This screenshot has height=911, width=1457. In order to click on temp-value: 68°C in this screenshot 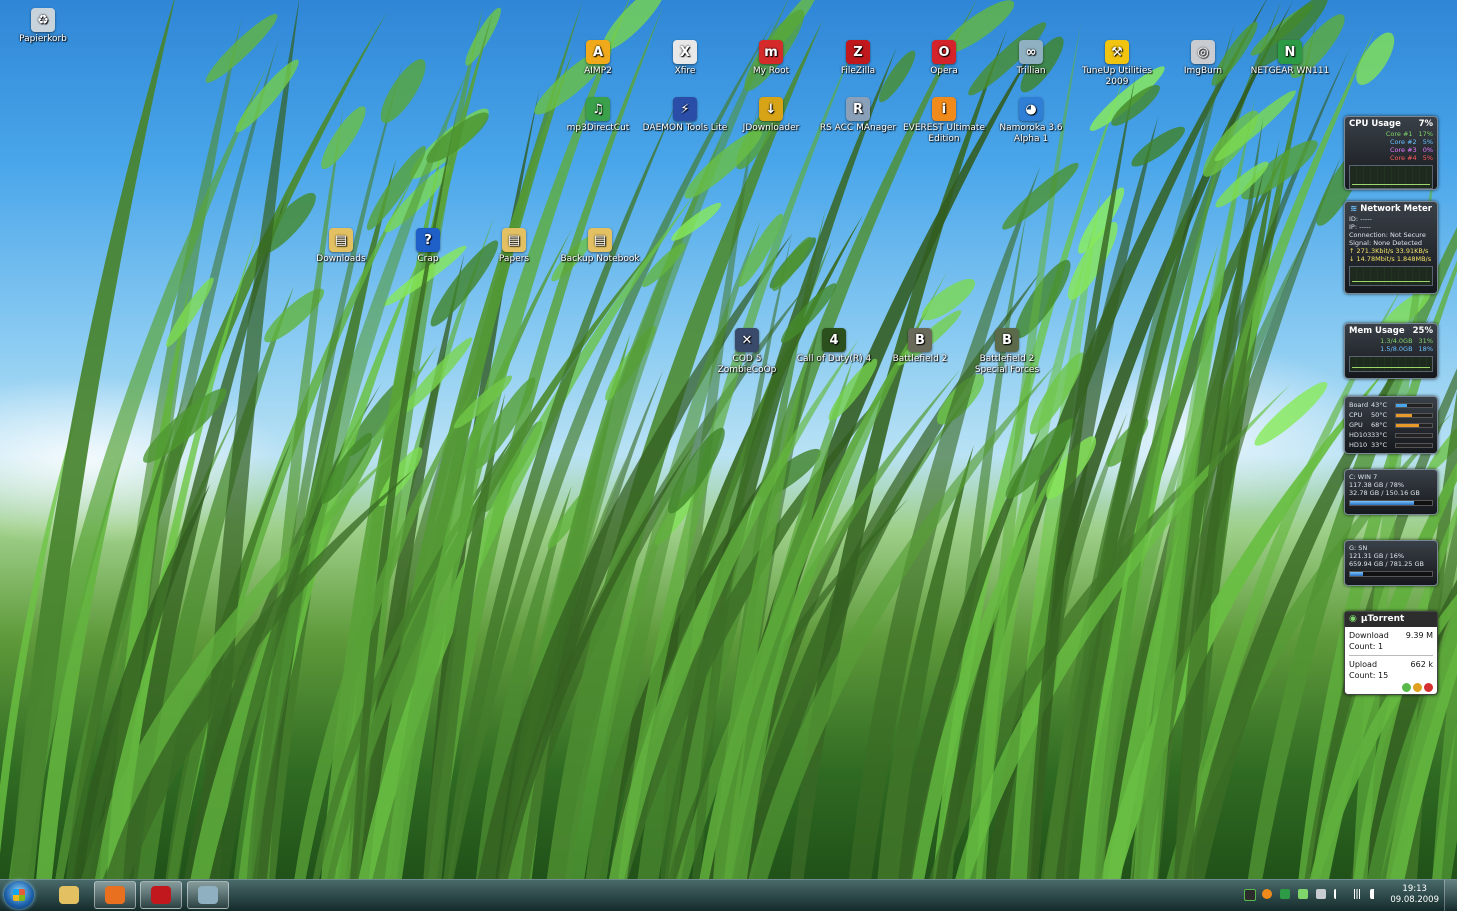, I will do `click(1379, 425)`.